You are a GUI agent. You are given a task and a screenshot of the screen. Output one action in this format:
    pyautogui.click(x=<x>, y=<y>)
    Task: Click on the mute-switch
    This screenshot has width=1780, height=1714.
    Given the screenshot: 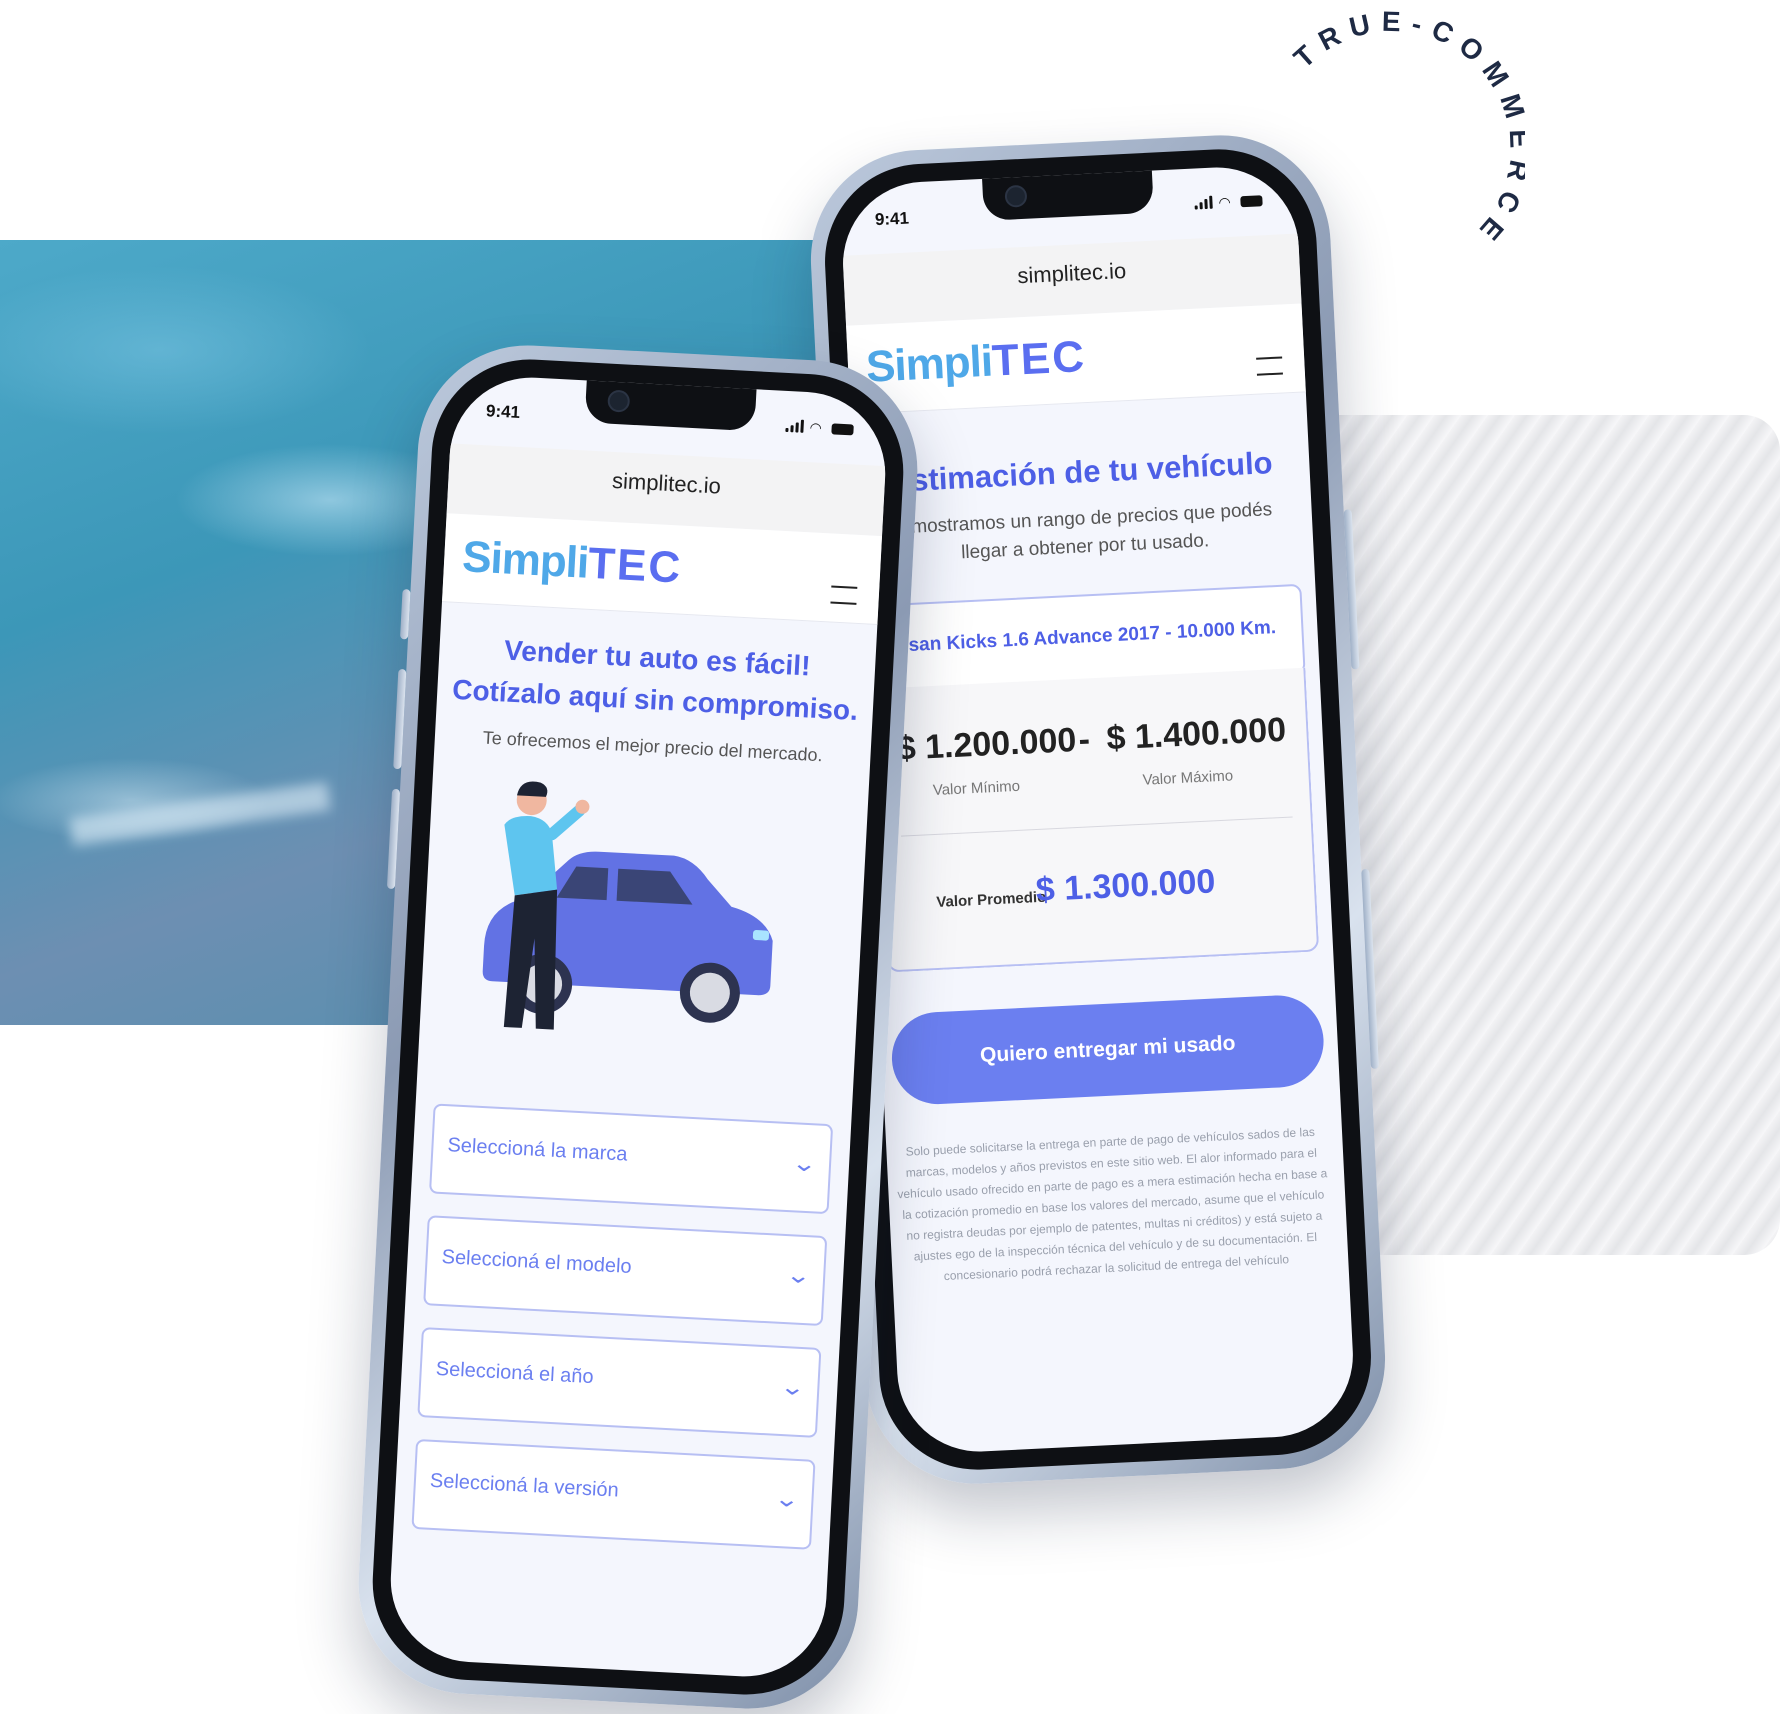 What is the action you would take?
    pyautogui.click(x=405, y=614)
    